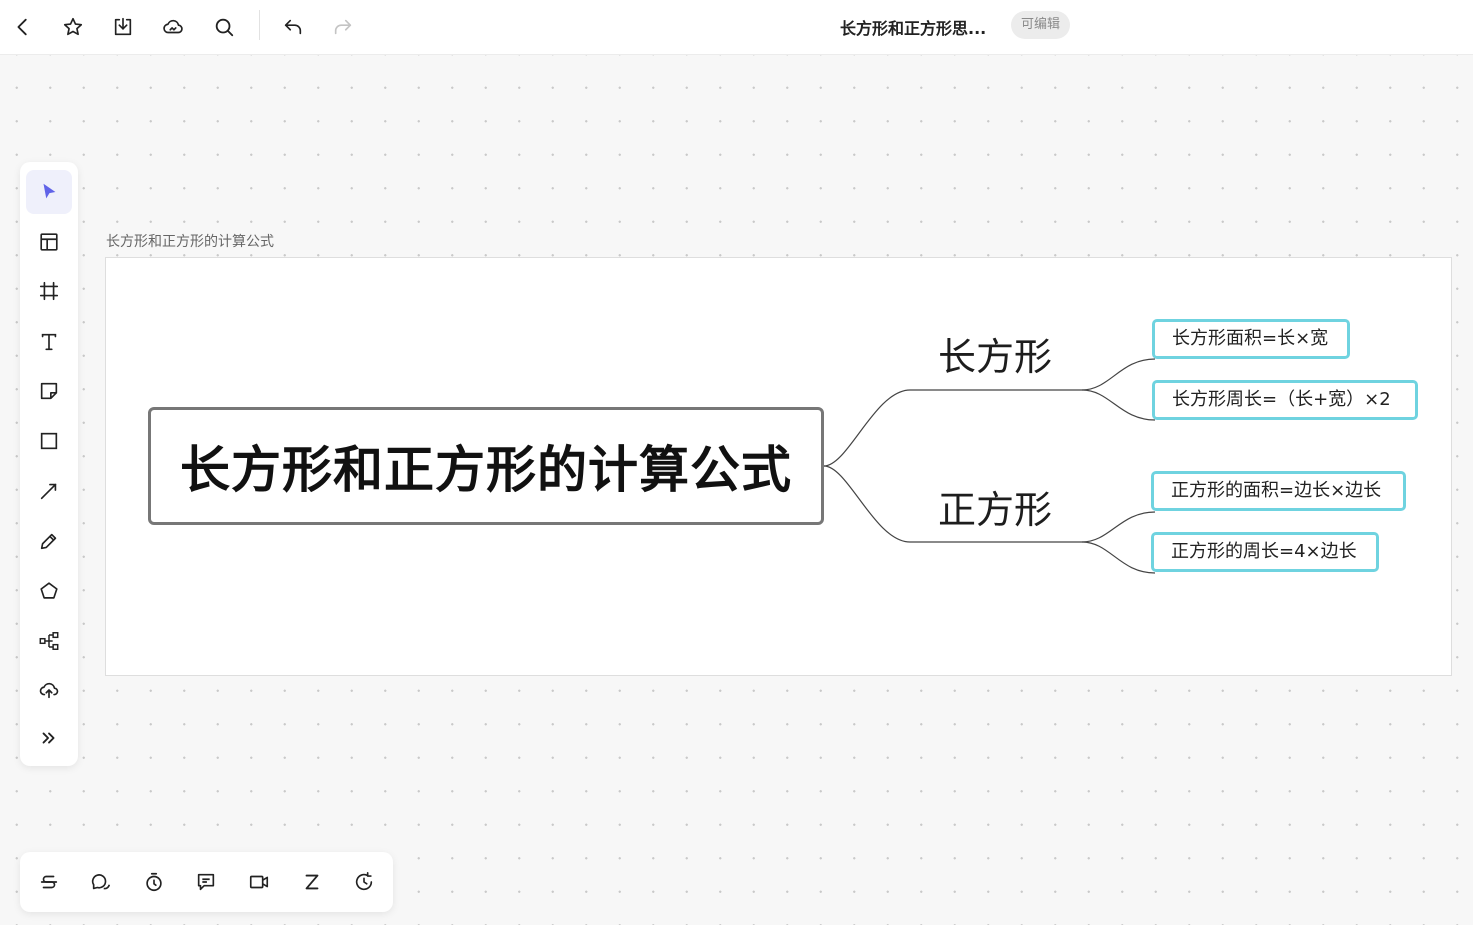 This screenshot has height=925, width=1473. I want to click on pen-icon, so click(48, 541).